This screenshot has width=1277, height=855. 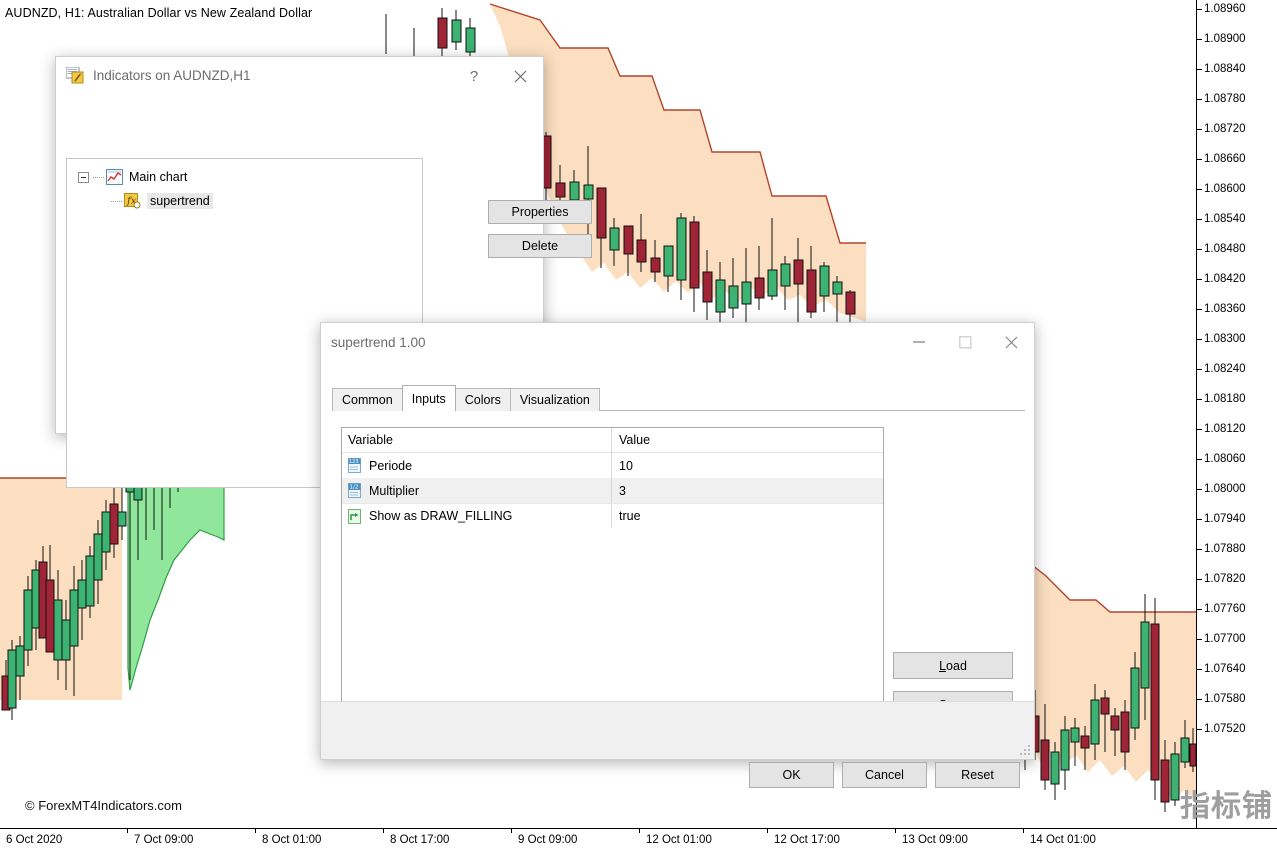 What do you see at coordinates (103, 805) in the screenshot?
I see `chart-copyright-label: © ForexMT4Indicators.com` at bounding box center [103, 805].